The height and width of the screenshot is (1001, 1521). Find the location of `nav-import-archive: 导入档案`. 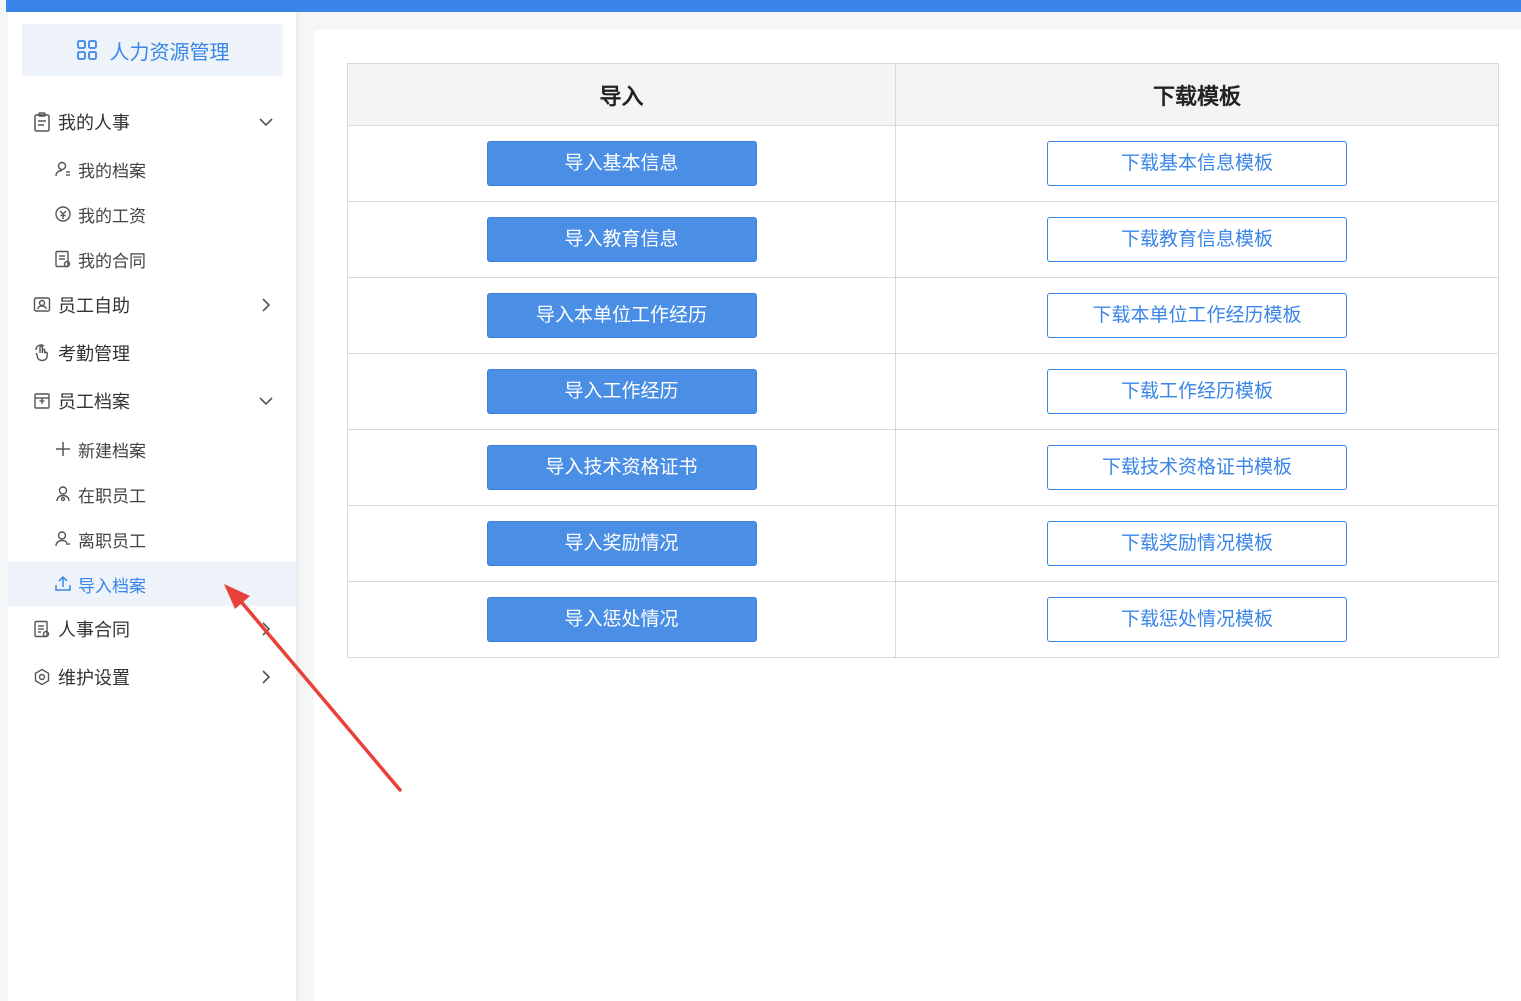

nav-import-archive: 导入档案 is located at coordinates (152, 584).